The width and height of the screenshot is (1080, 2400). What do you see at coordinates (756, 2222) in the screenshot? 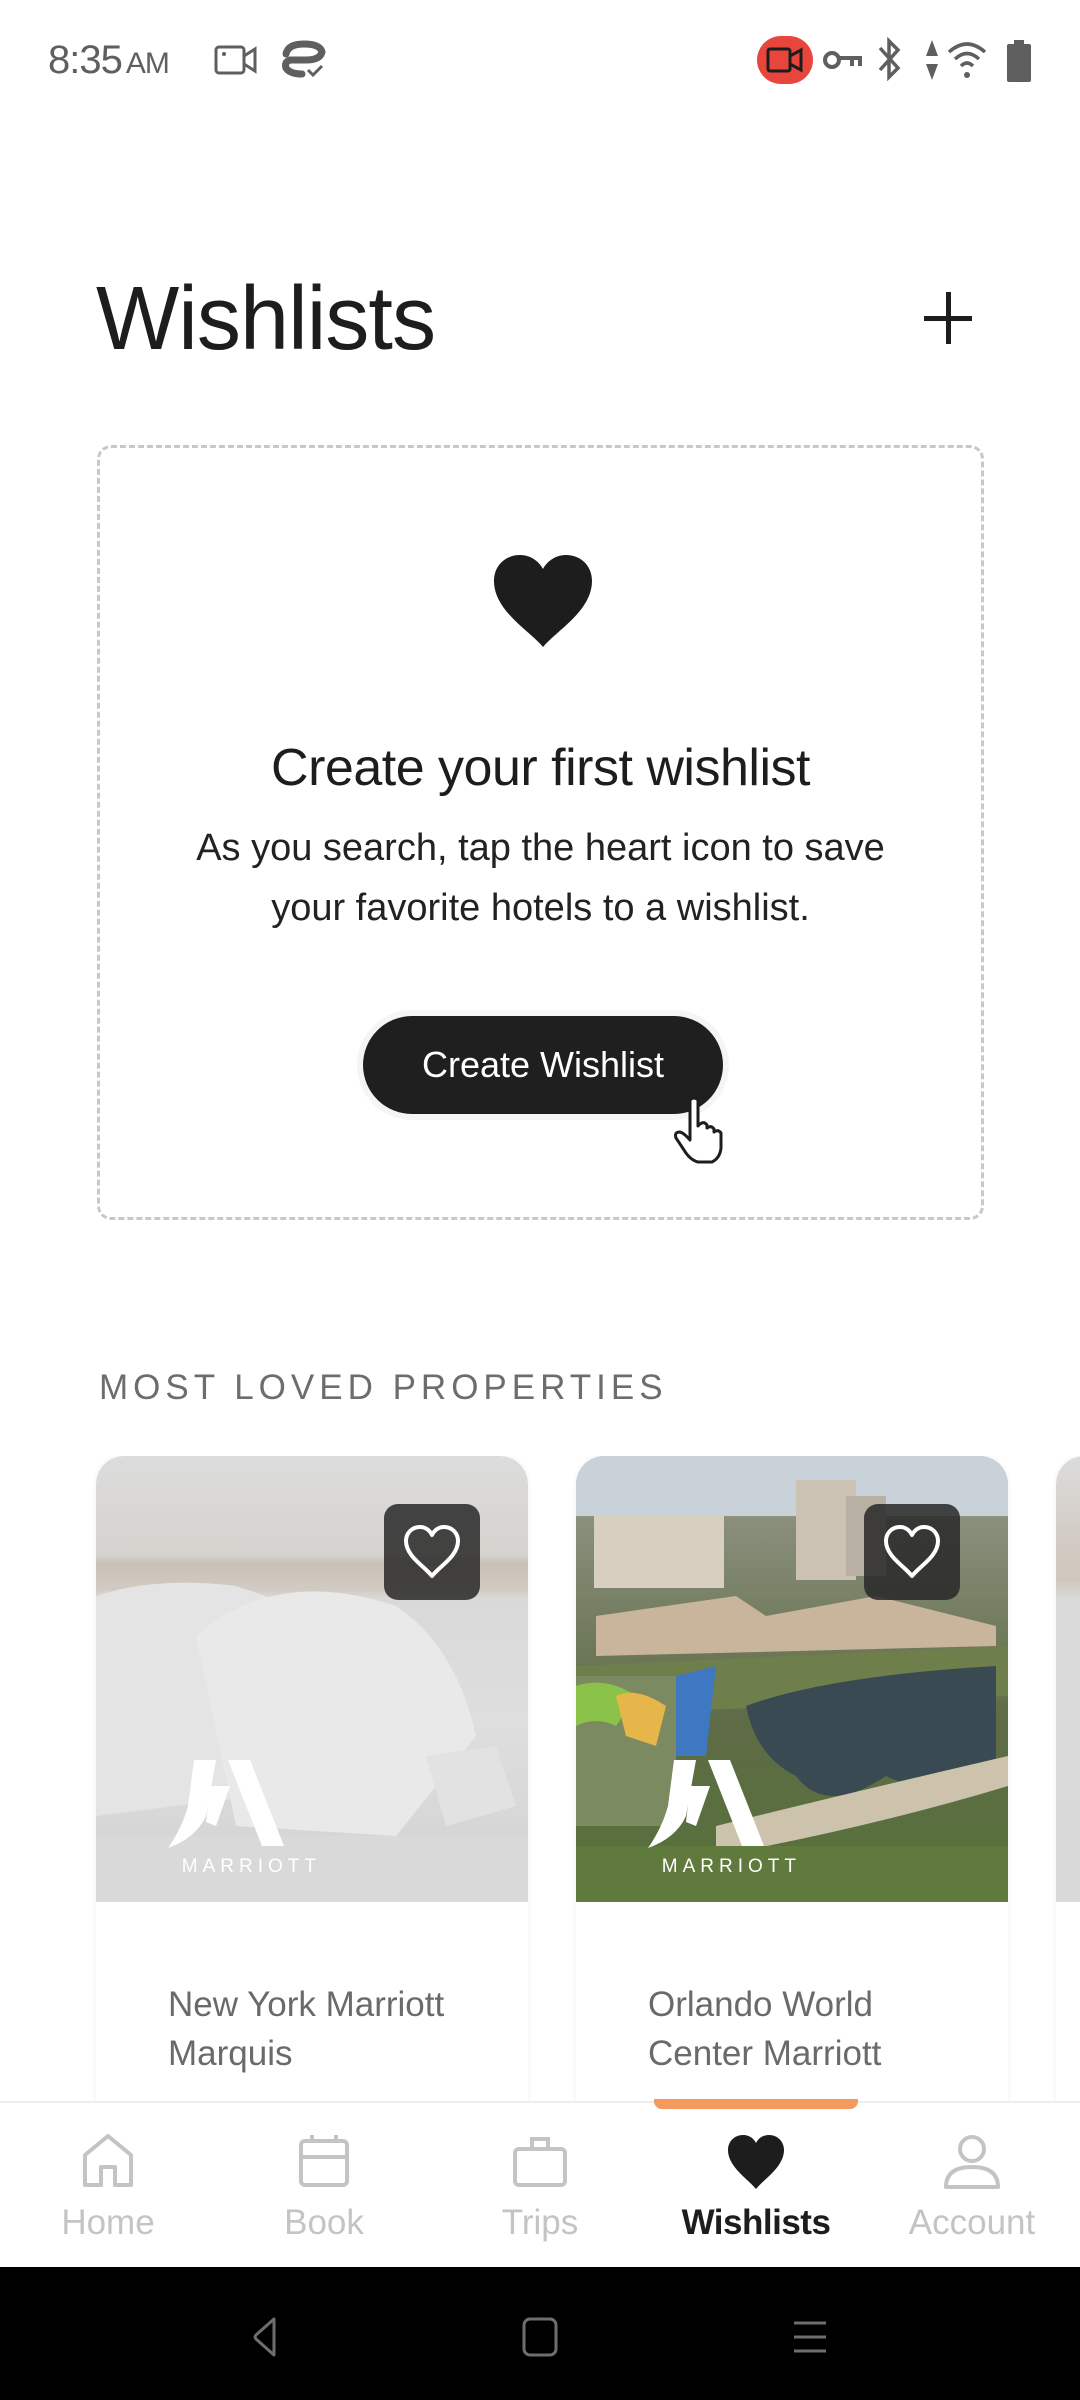
I see `tab-label: Wishlists` at bounding box center [756, 2222].